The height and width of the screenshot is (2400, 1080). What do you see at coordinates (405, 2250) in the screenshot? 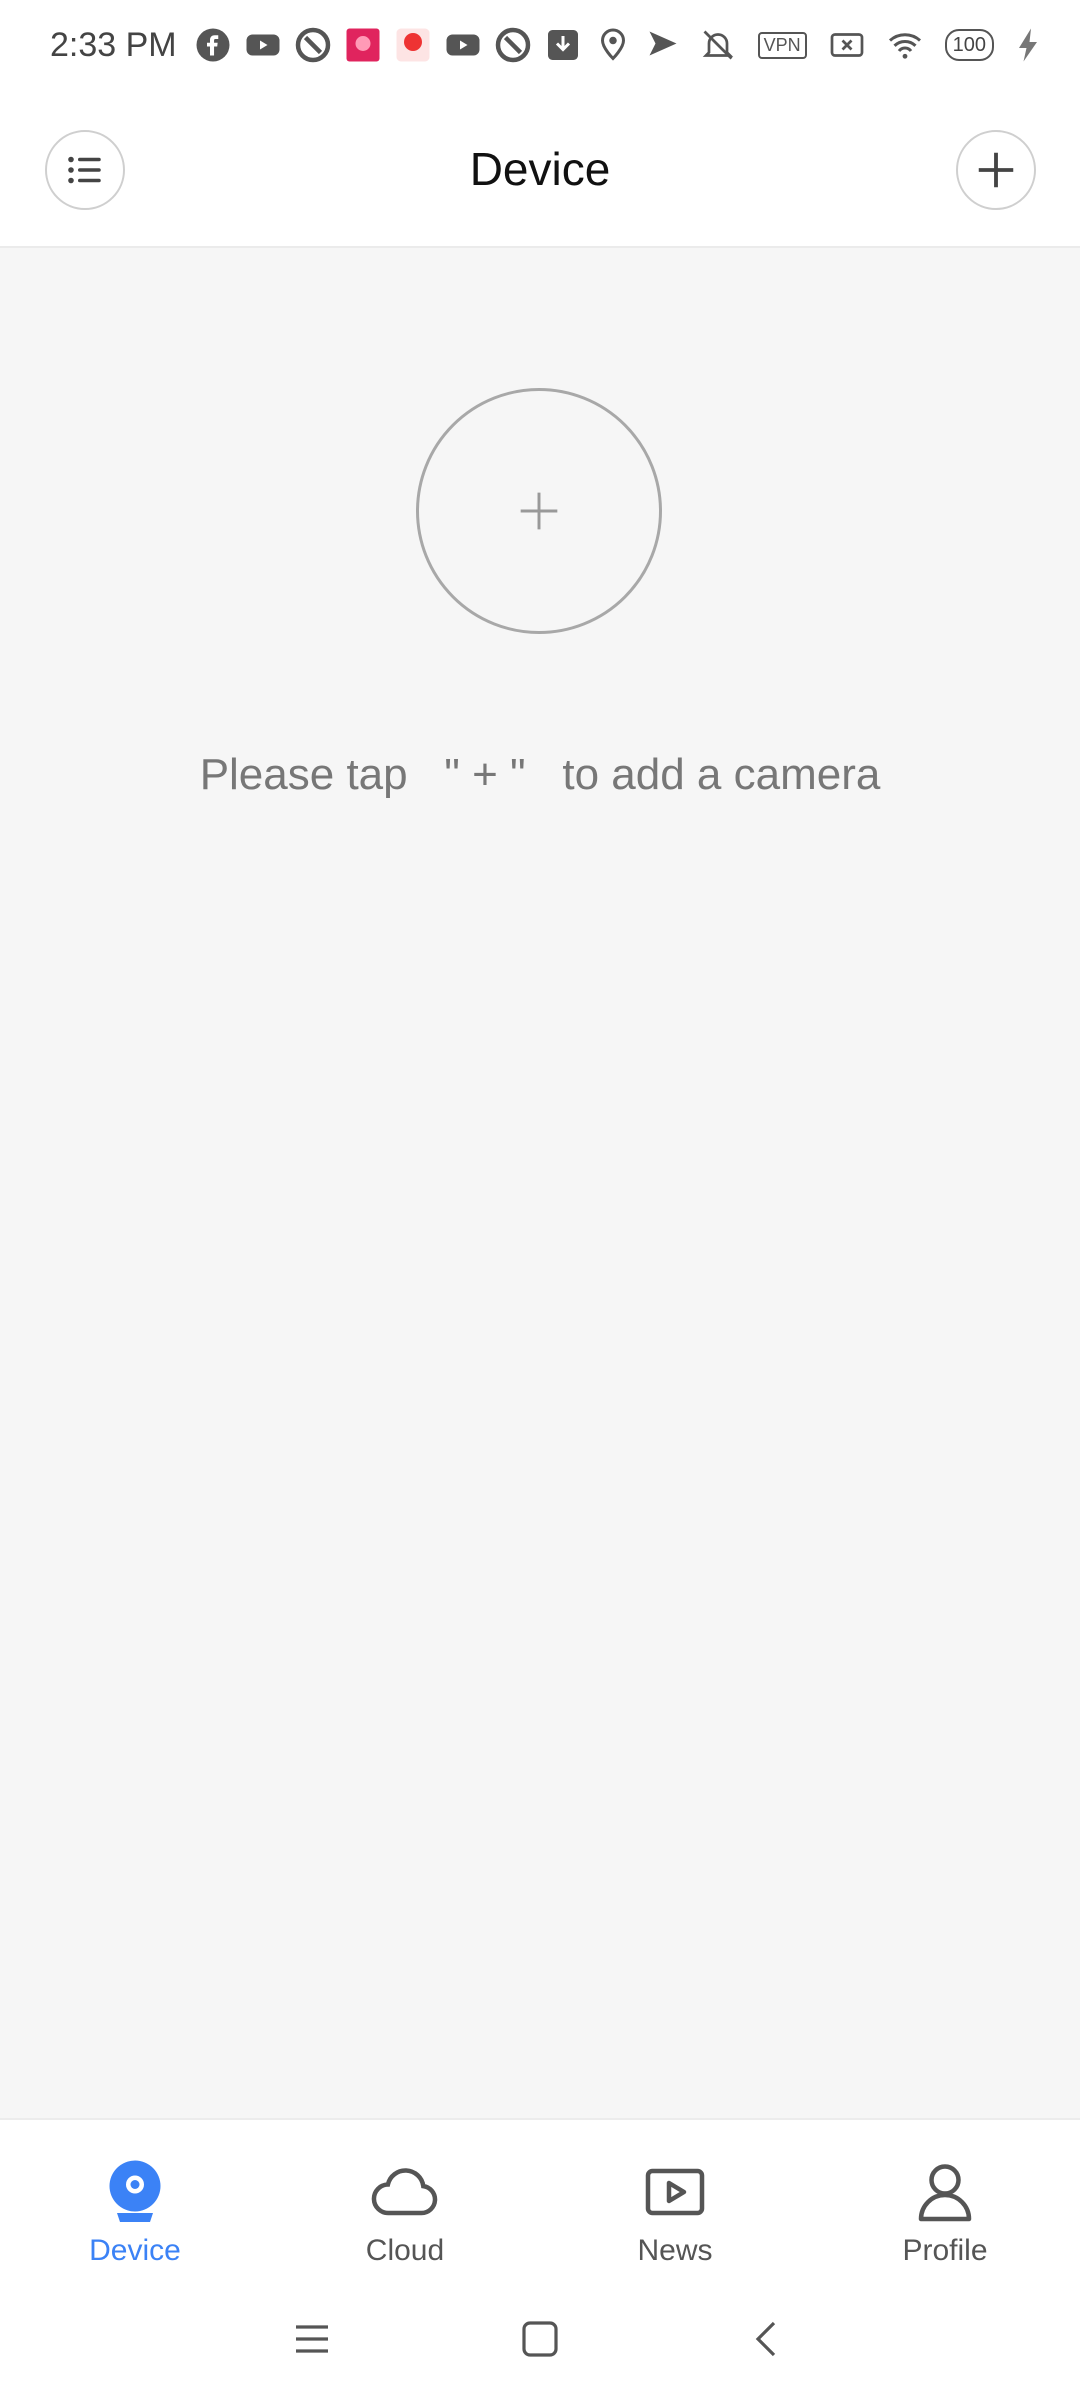
I see `tab-label: Cloud` at bounding box center [405, 2250].